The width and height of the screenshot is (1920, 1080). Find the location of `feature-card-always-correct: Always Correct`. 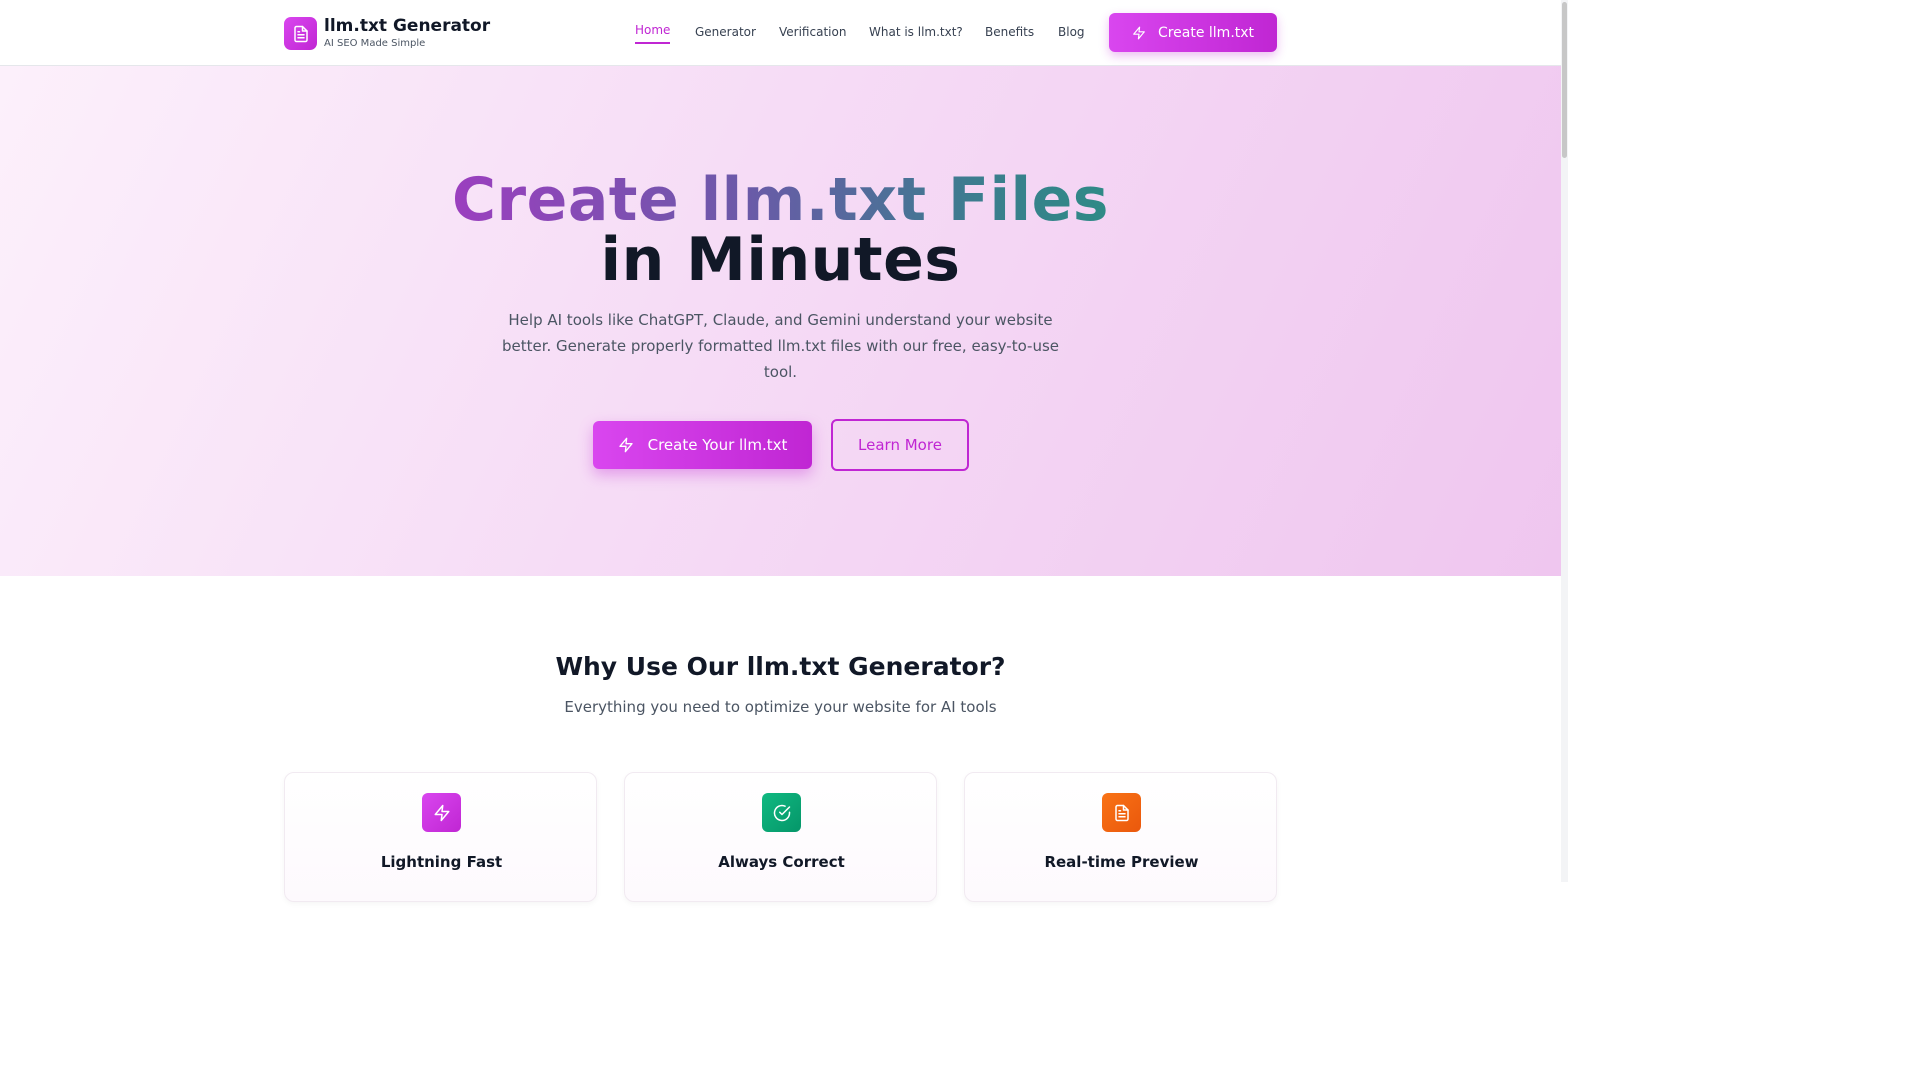

feature-card-always-correct: Always Correct is located at coordinates (780, 837).